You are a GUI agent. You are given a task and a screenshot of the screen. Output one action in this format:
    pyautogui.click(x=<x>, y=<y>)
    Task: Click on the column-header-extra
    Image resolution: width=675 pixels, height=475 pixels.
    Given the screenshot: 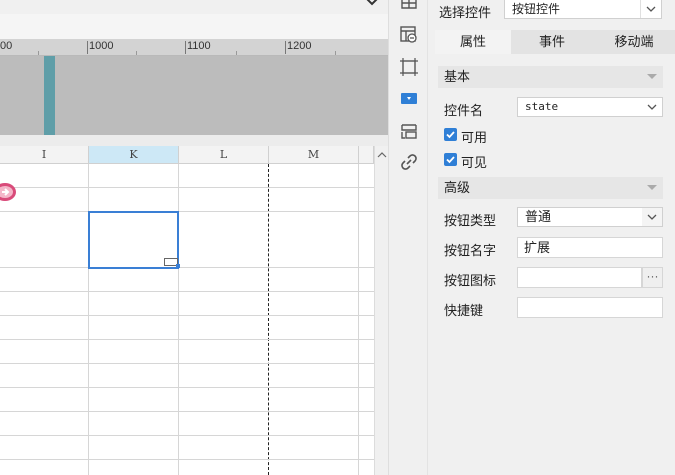 What is the action you would take?
    pyautogui.click(x=366, y=155)
    